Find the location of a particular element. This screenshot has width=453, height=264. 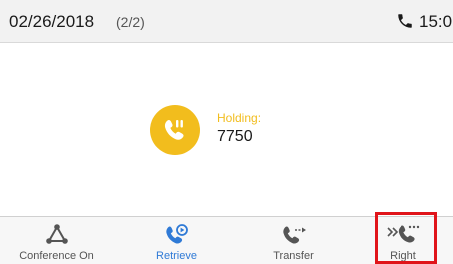

phone-icon is located at coordinates (405, 21).